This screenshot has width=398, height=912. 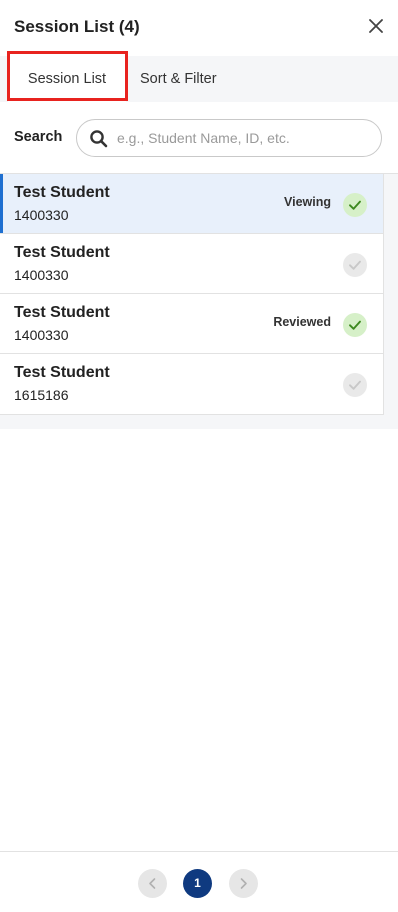 I want to click on tab-sort-filter: Sort & Filter, so click(x=178, y=79).